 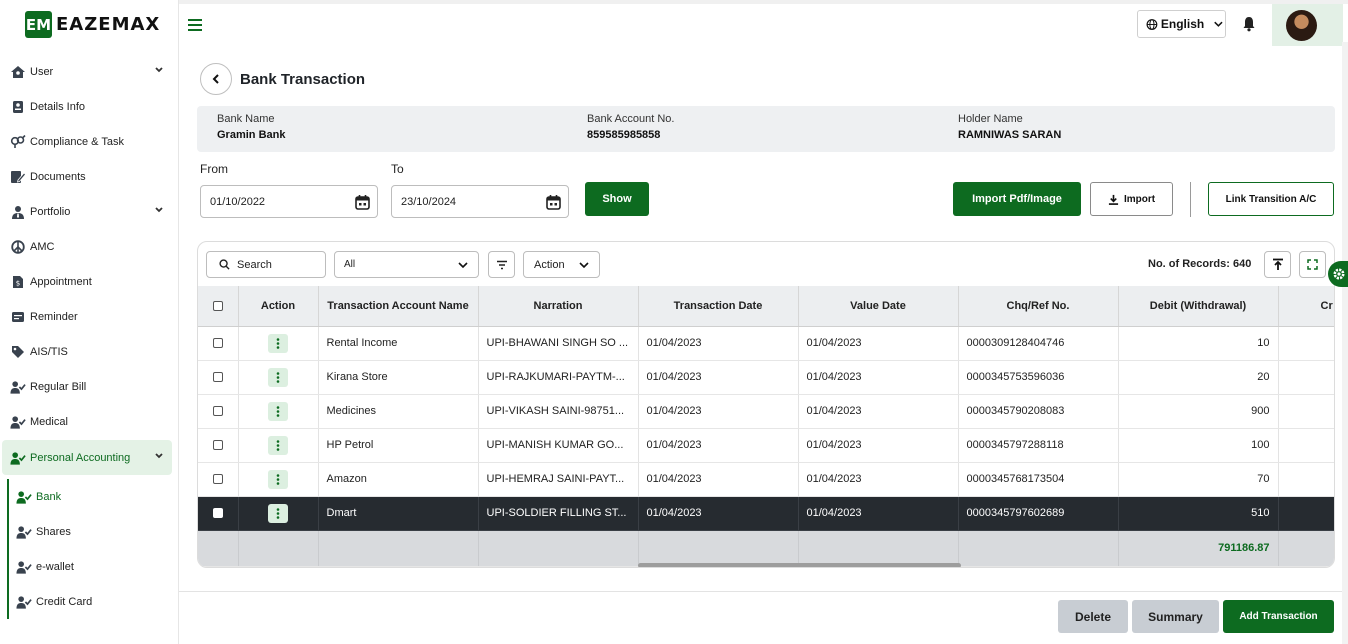 What do you see at coordinates (1242, 264) in the screenshot?
I see `records-value: 640` at bounding box center [1242, 264].